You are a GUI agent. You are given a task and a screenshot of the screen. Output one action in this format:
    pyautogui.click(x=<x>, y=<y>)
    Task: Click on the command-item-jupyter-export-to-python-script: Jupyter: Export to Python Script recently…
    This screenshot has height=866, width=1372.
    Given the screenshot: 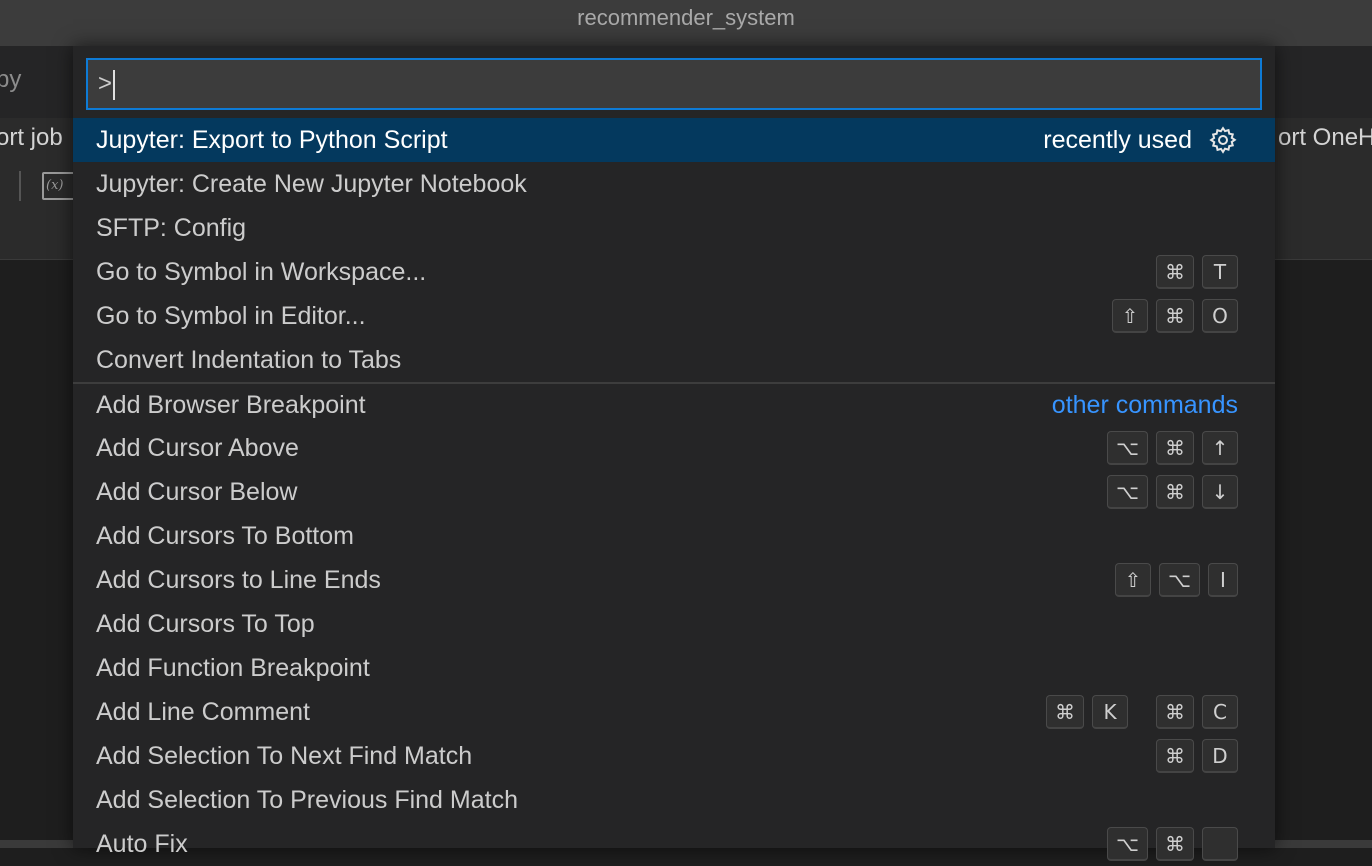 What is the action you would take?
    pyautogui.click(x=674, y=140)
    